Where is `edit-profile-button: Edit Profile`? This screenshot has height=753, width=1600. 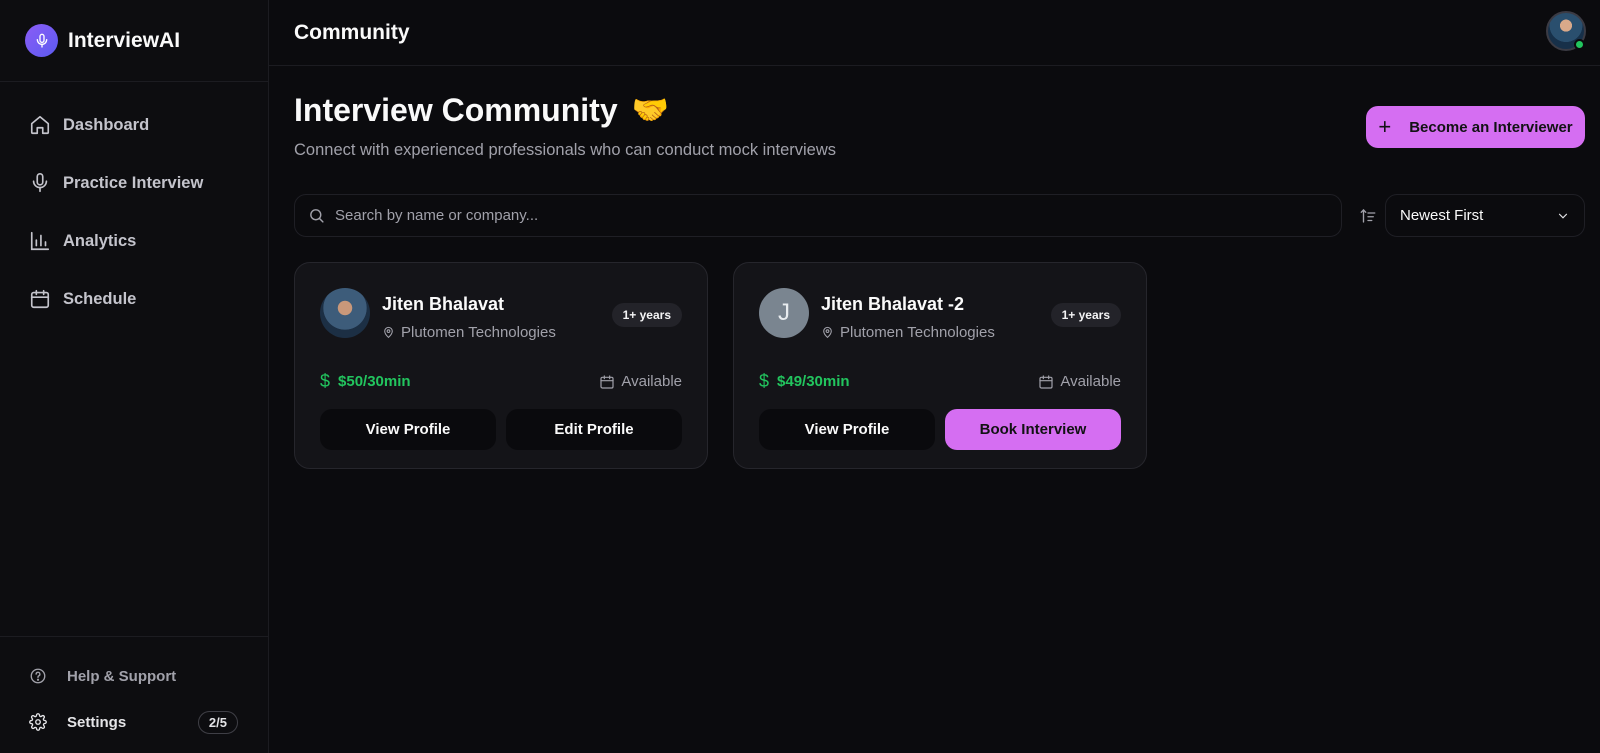 edit-profile-button: Edit Profile is located at coordinates (594, 429).